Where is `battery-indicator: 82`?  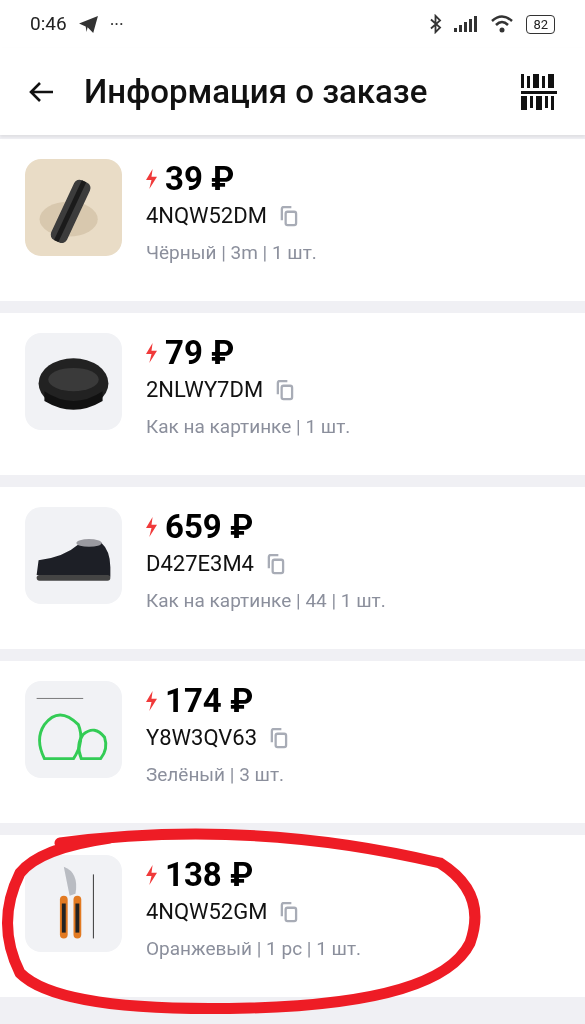
battery-indicator: 82 is located at coordinates (540, 24).